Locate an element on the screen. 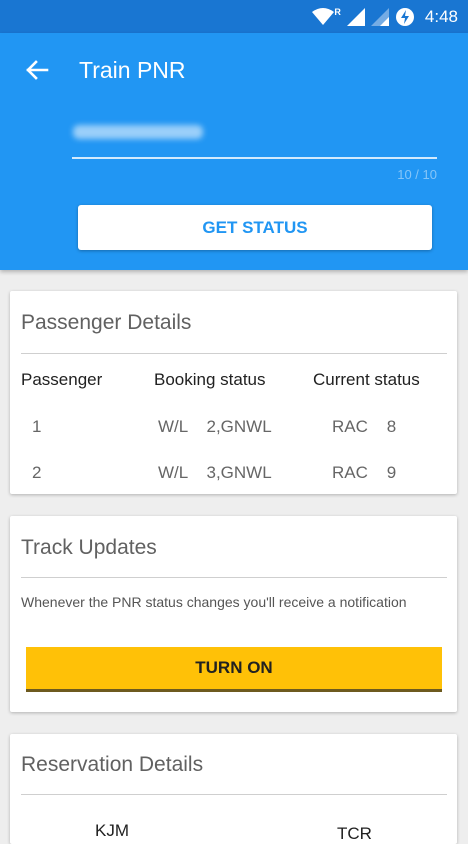  reservation-details-title: Reservation Details is located at coordinates (112, 764).